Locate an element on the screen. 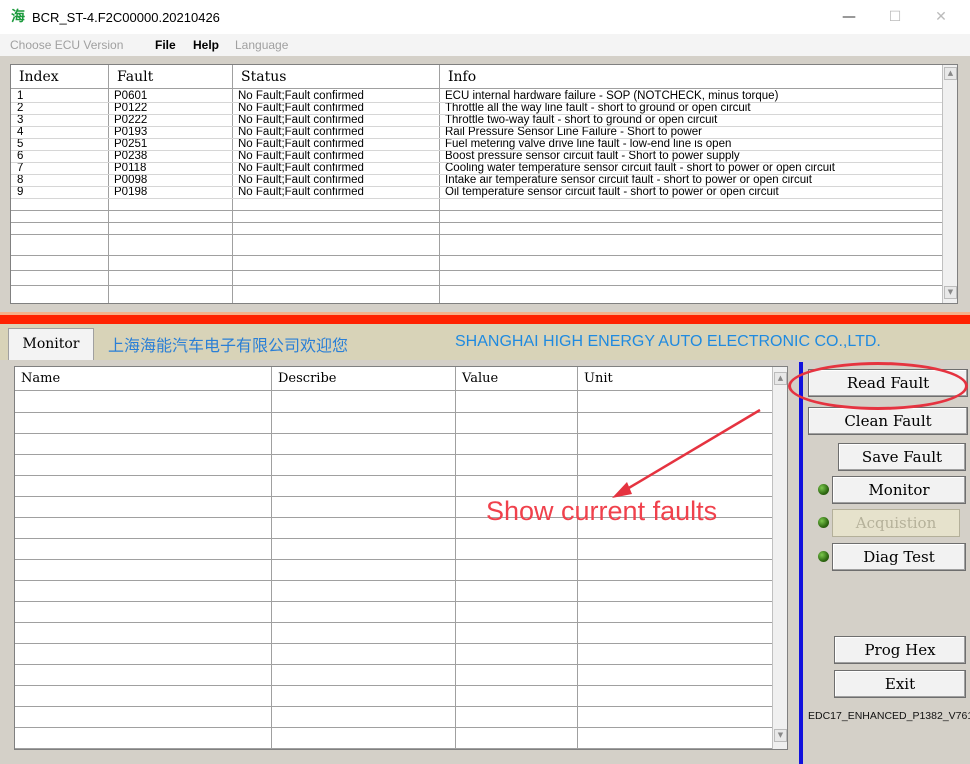  panel-separator is located at coordinates (801, 563).